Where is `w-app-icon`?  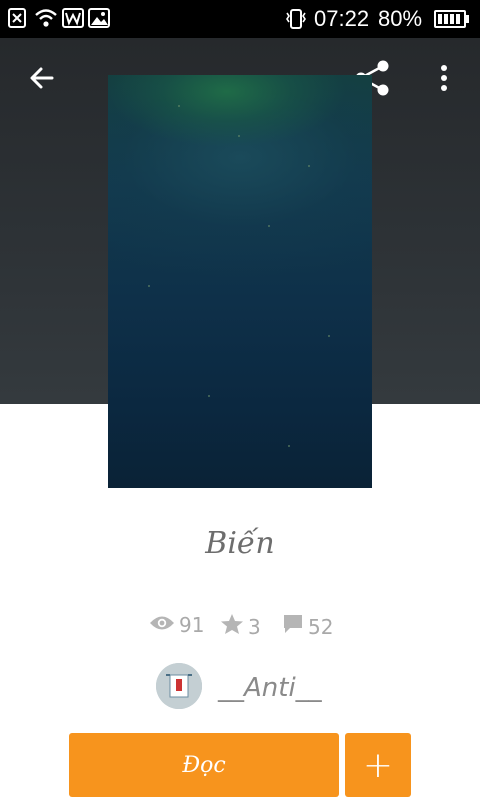
w-app-icon is located at coordinates (73, 20).